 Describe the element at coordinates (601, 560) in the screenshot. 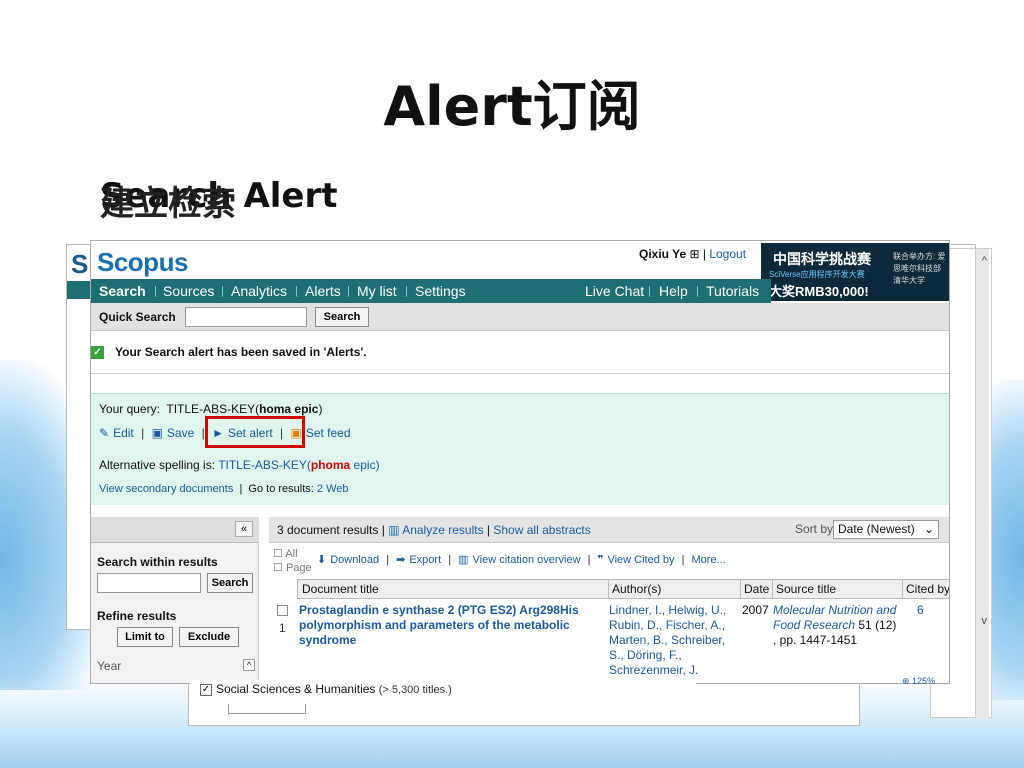

I see `cited-by-icon: ❞` at that location.